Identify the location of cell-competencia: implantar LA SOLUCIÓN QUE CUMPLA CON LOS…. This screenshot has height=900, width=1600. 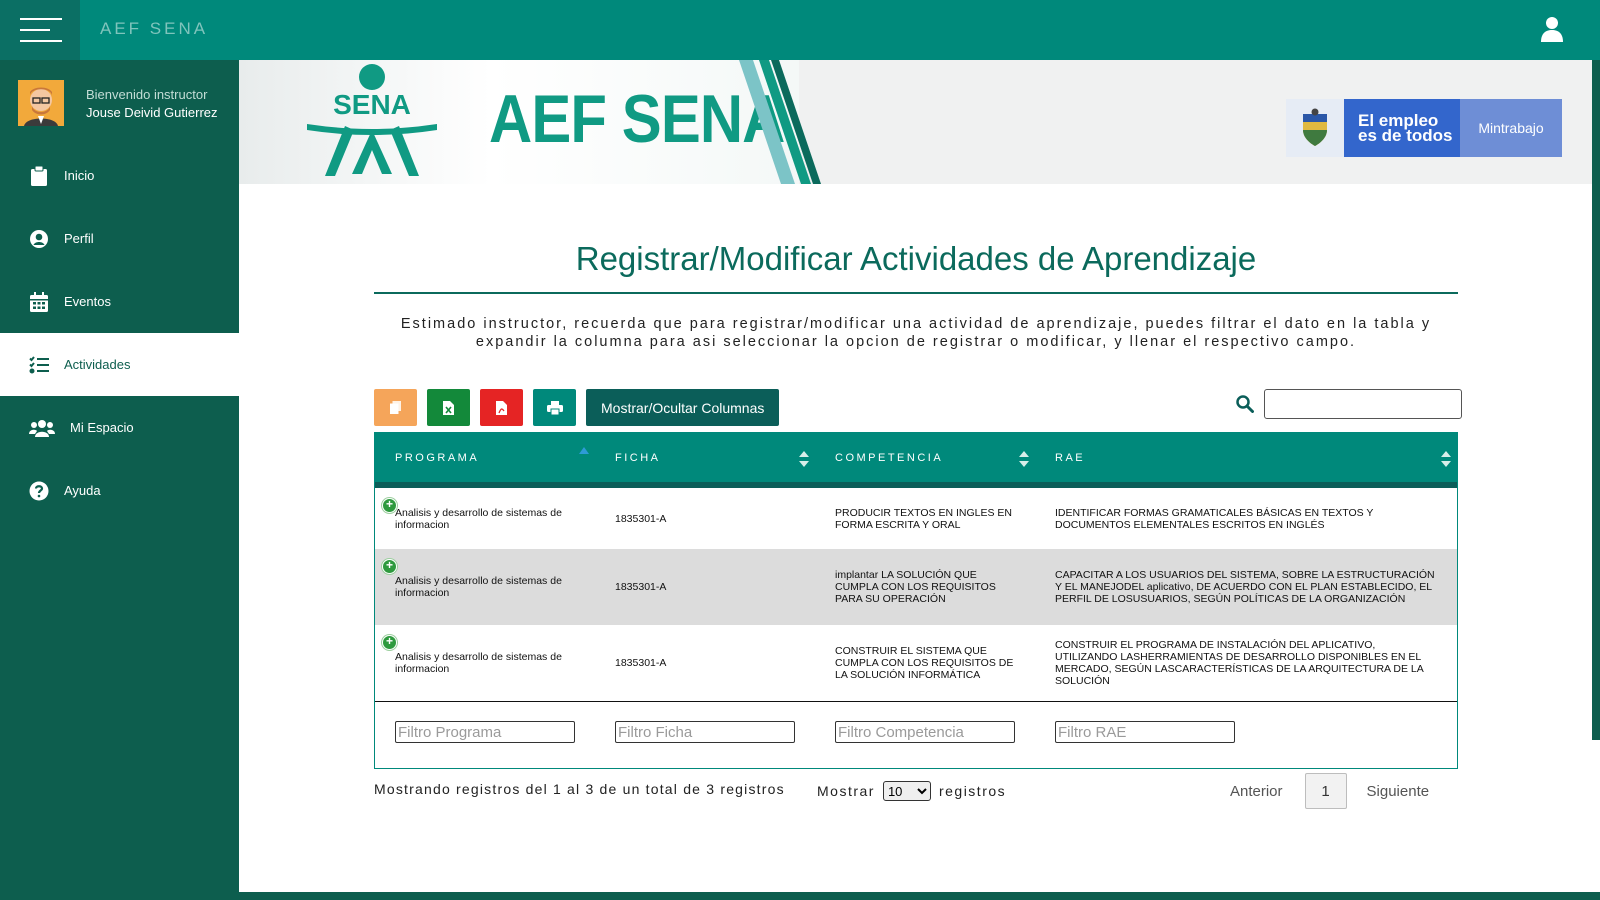
(925, 587).